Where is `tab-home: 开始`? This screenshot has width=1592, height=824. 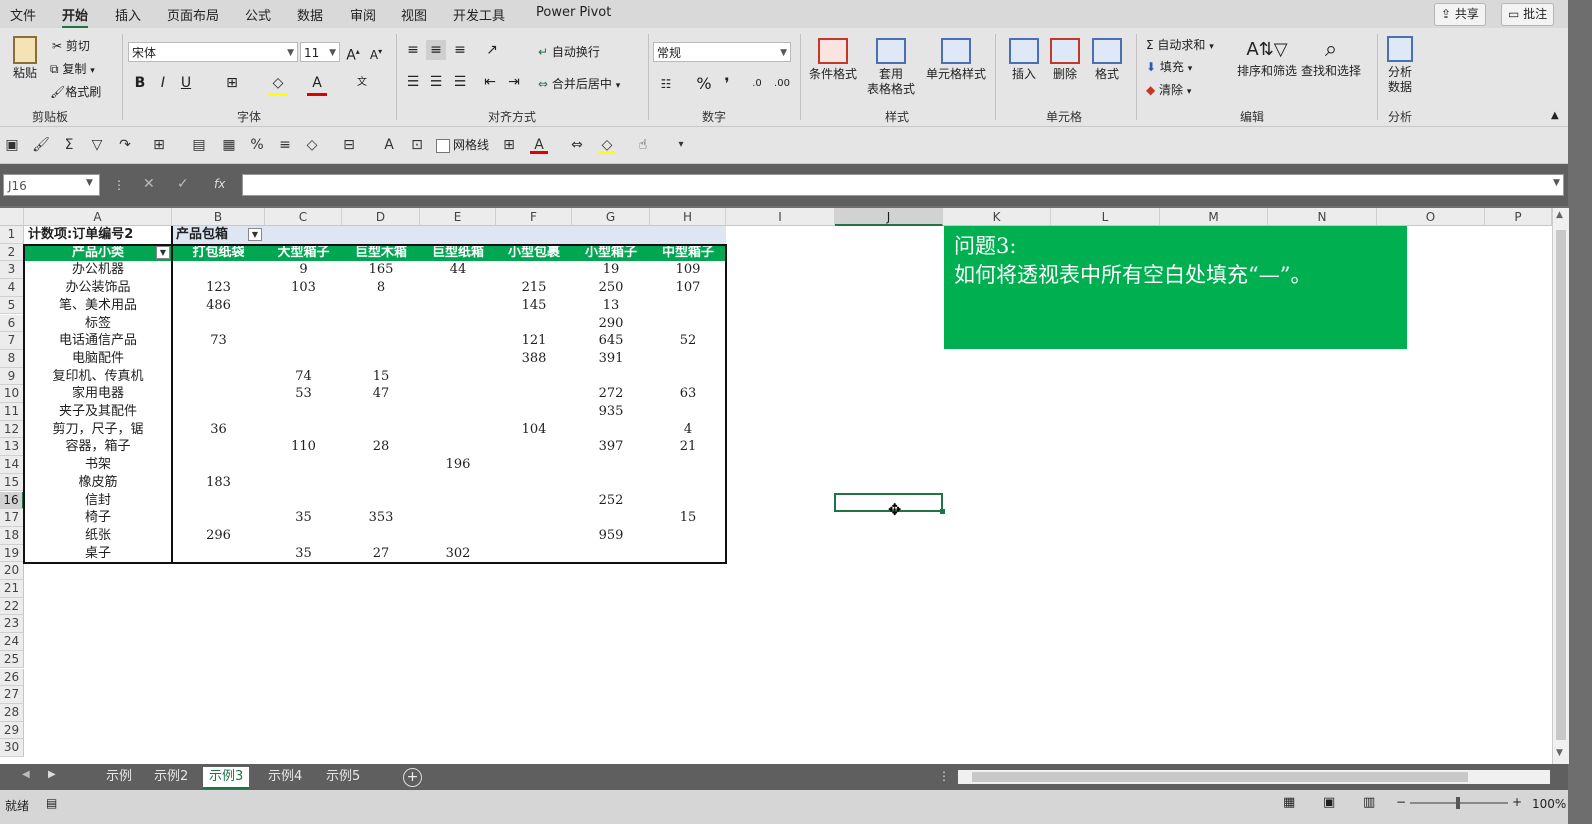
tab-home: 开始 is located at coordinates (75, 17).